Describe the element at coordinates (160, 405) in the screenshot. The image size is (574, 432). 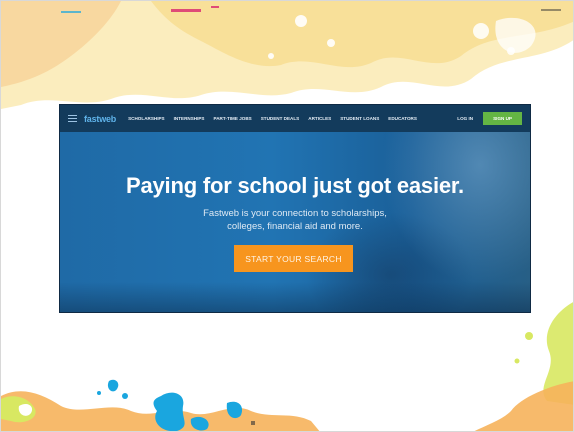
I see `bottom-splatter` at that location.